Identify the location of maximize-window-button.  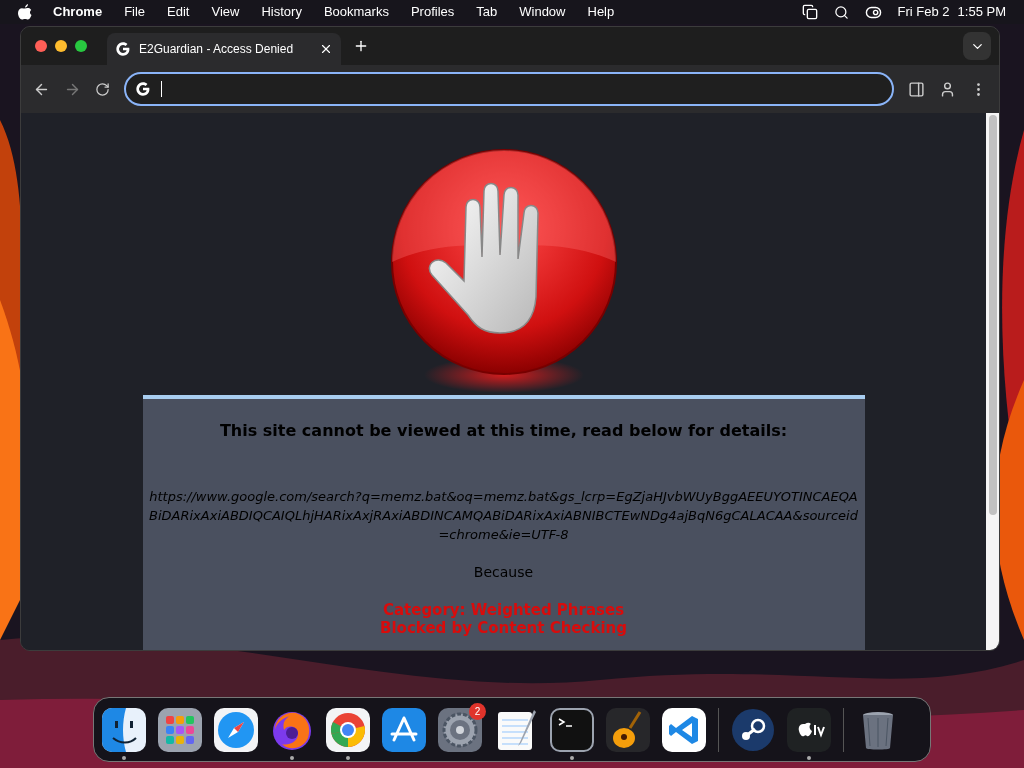
(81, 46).